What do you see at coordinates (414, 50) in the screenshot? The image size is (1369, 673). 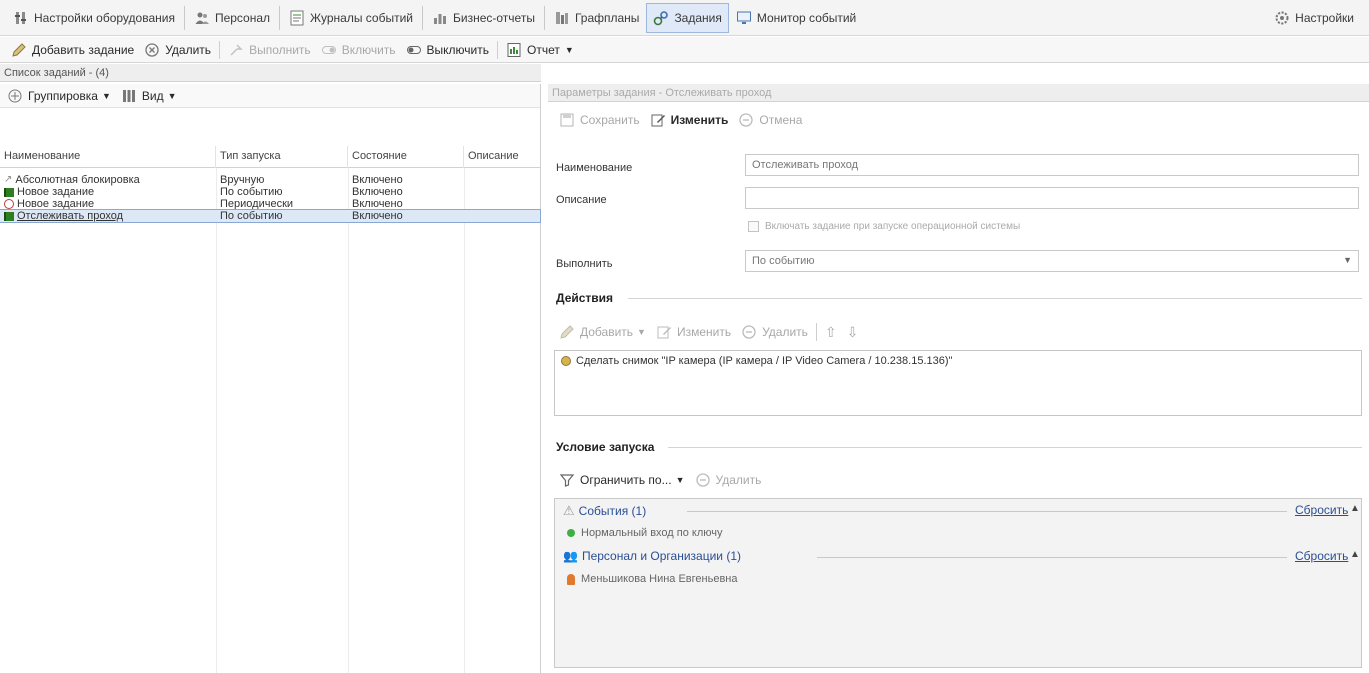 I see `toggle-off-icon` at bounding box center [414, 50].